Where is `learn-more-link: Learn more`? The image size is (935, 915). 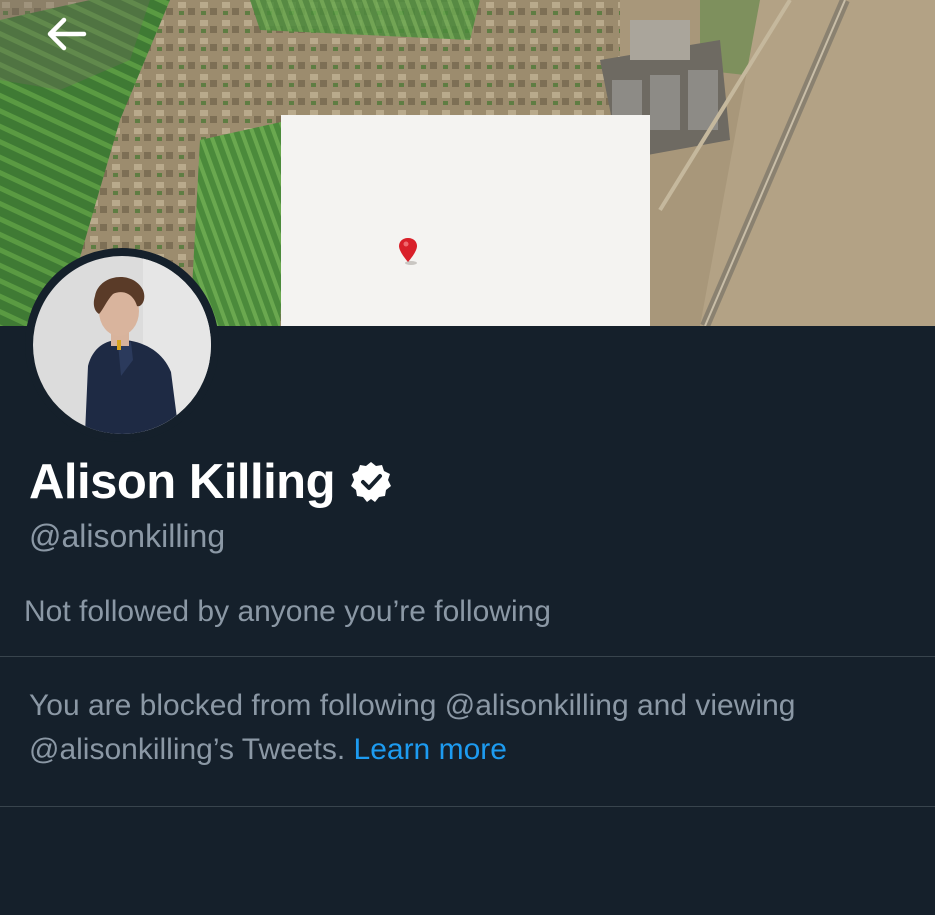 learn-more-link: Learn more is located at coordinates (430, 749).